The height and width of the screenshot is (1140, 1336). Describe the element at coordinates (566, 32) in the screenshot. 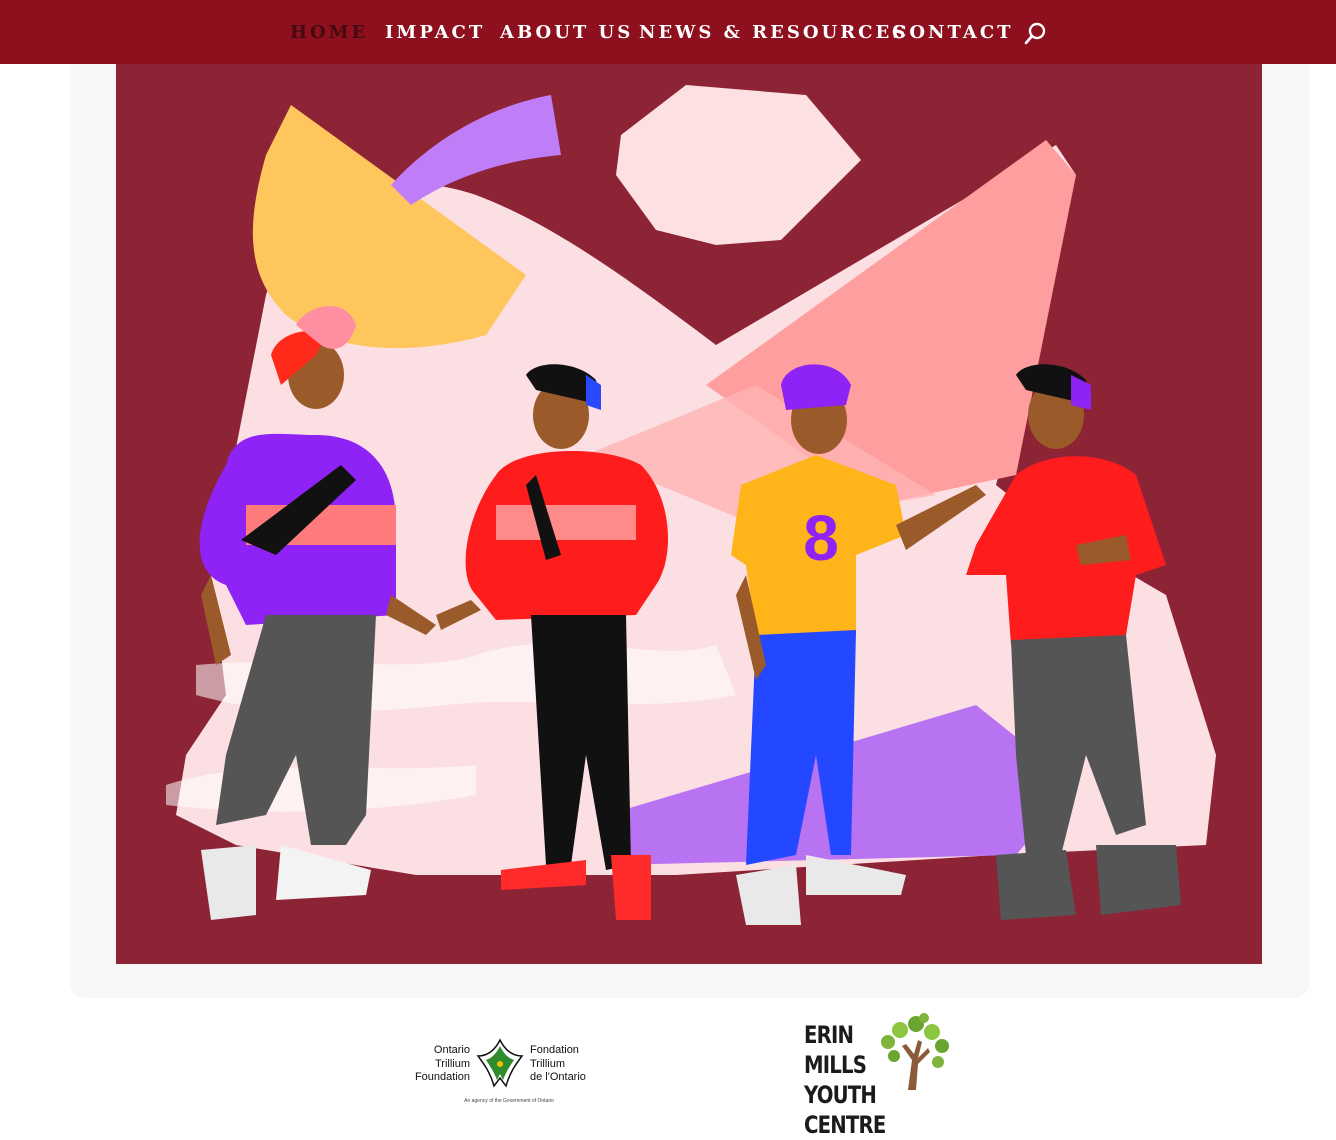

I see `nav-about-us: ABOUT US` at that location.